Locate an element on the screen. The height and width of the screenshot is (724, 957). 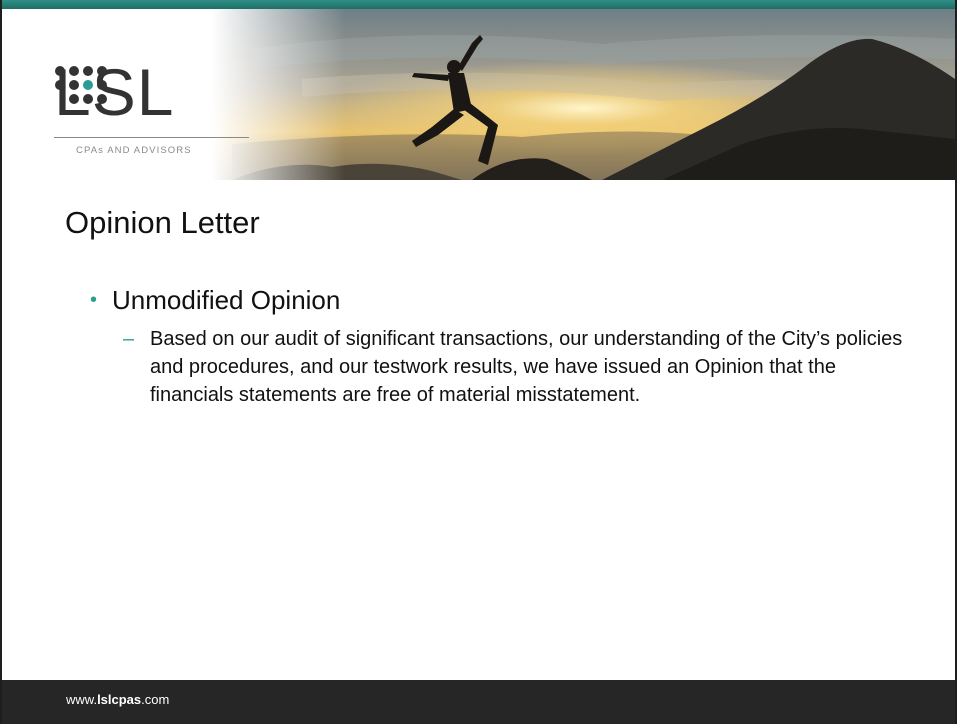
footer-bar: www.lslcpas.com is located at coordinates (478, 702).